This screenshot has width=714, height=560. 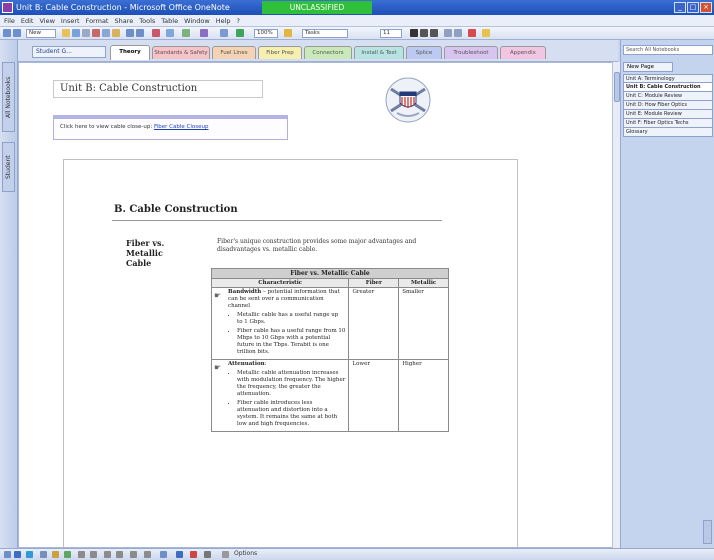 I want to click on menu-help-question: ?, so click(x=238, y=20).